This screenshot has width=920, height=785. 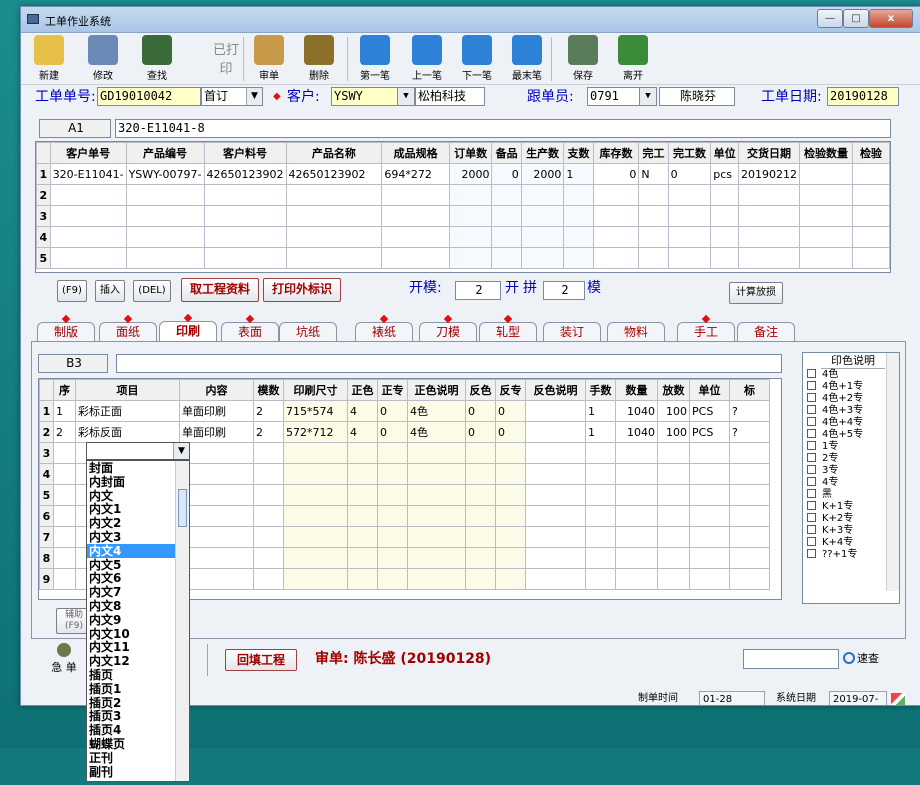 I want to click on dropdown-option: 内文11, so click(x=131, y=647).